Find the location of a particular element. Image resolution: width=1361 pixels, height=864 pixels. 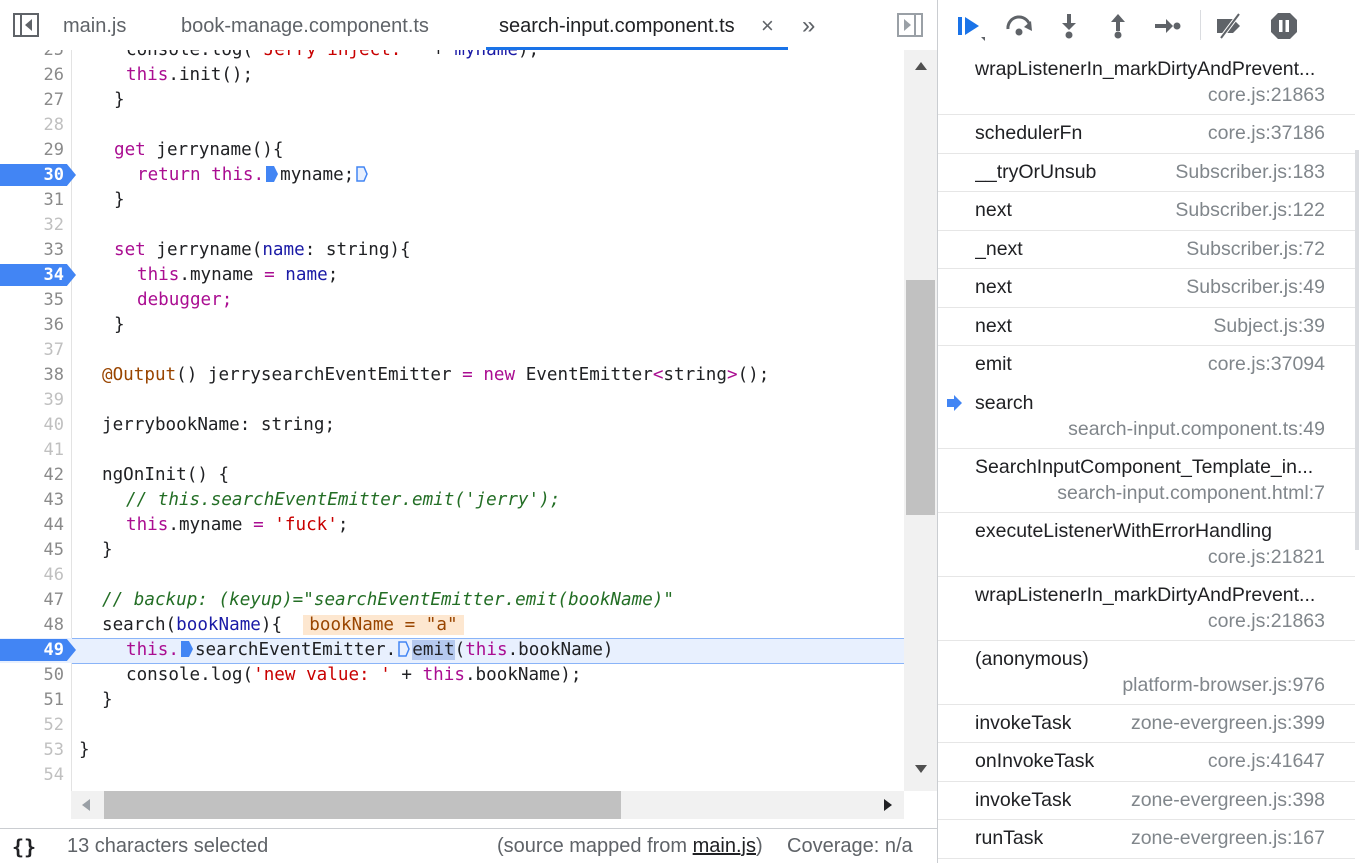

line-number: 32 is located at coordinates (32, 225).